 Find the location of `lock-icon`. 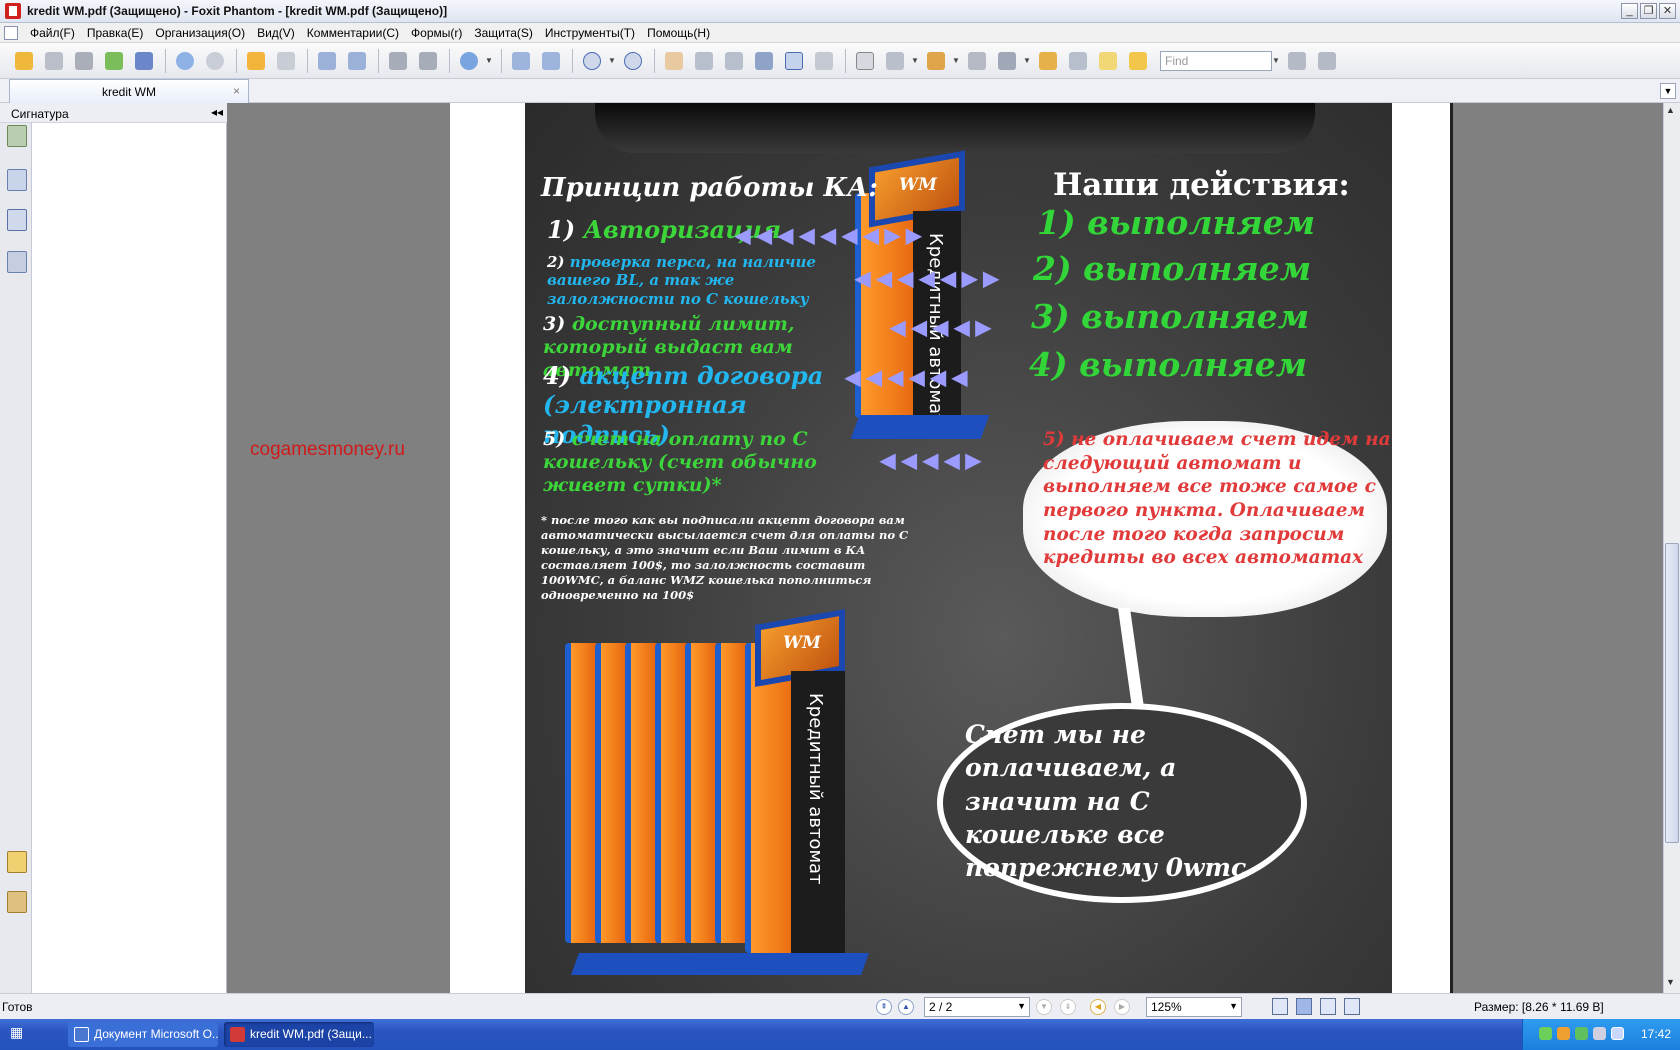

lock-icon is located at coordinates (1007, 61).